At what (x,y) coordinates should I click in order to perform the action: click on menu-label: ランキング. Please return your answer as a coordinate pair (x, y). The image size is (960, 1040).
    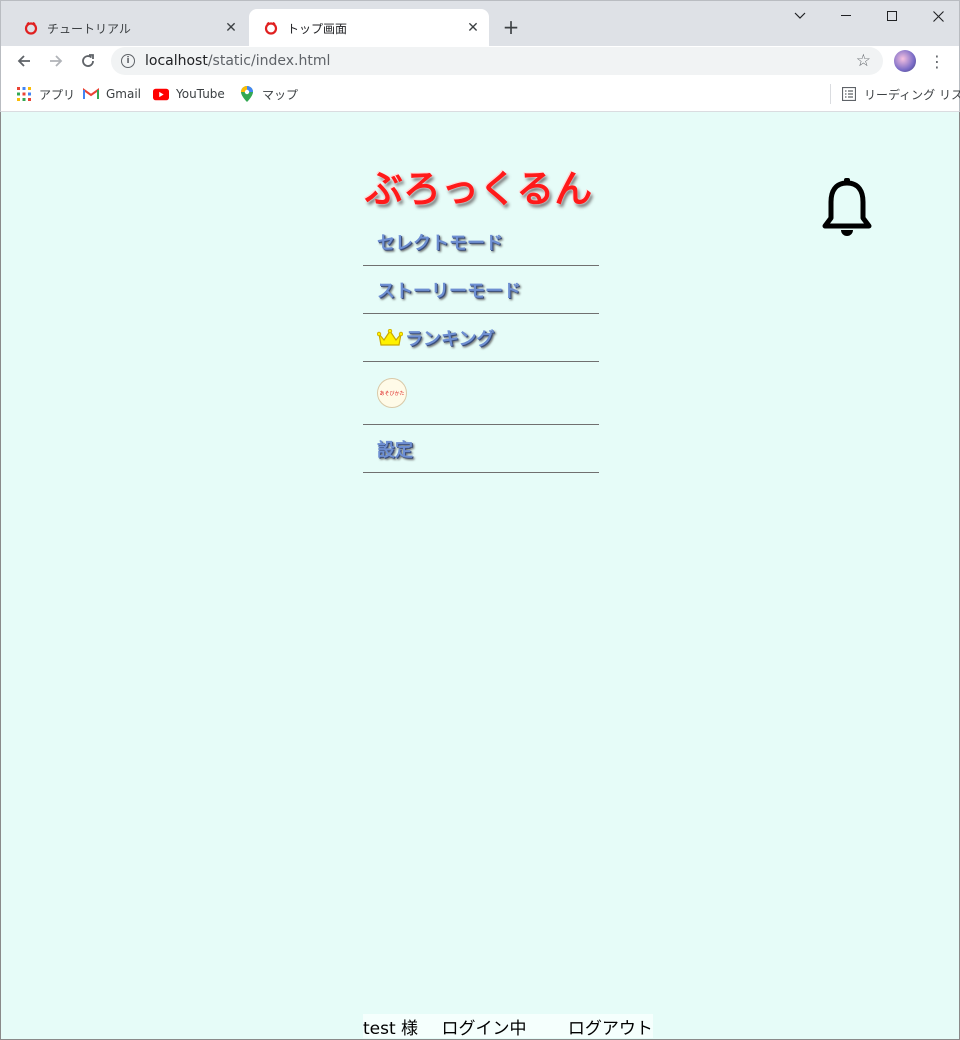
    Looking at the image, I should click on (450, 339).